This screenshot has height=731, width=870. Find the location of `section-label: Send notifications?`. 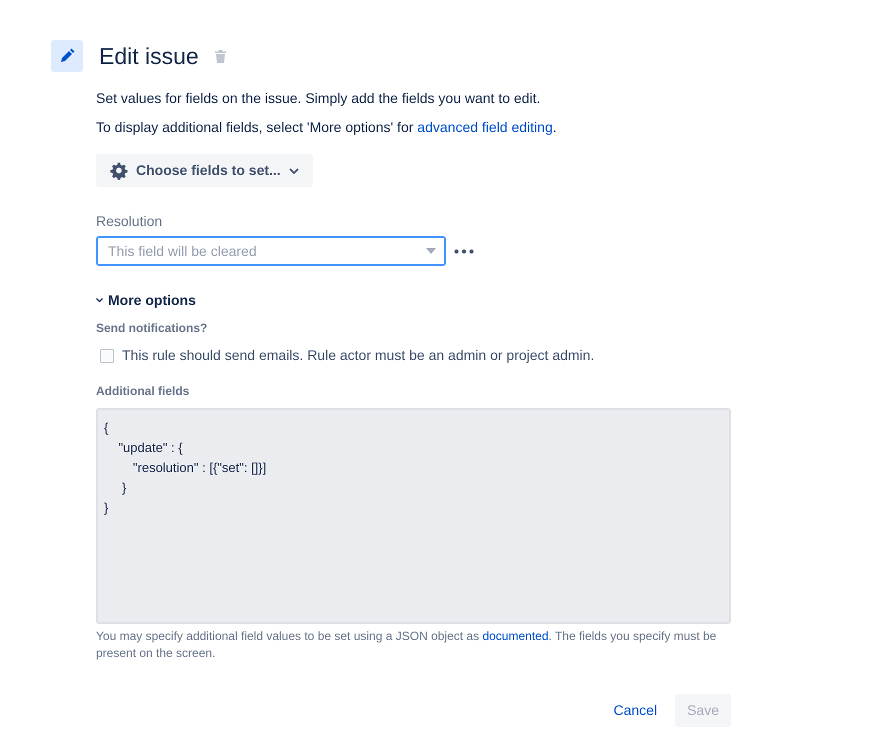

section-label: Send notifications? is located at coordinates (152, 328).